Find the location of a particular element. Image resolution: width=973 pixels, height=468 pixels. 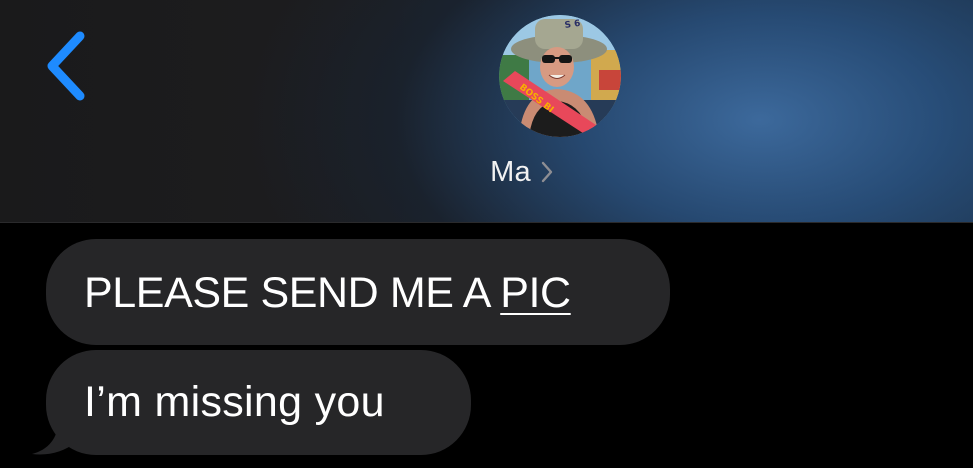

bubble-tail is located at coordinates (53, 432).